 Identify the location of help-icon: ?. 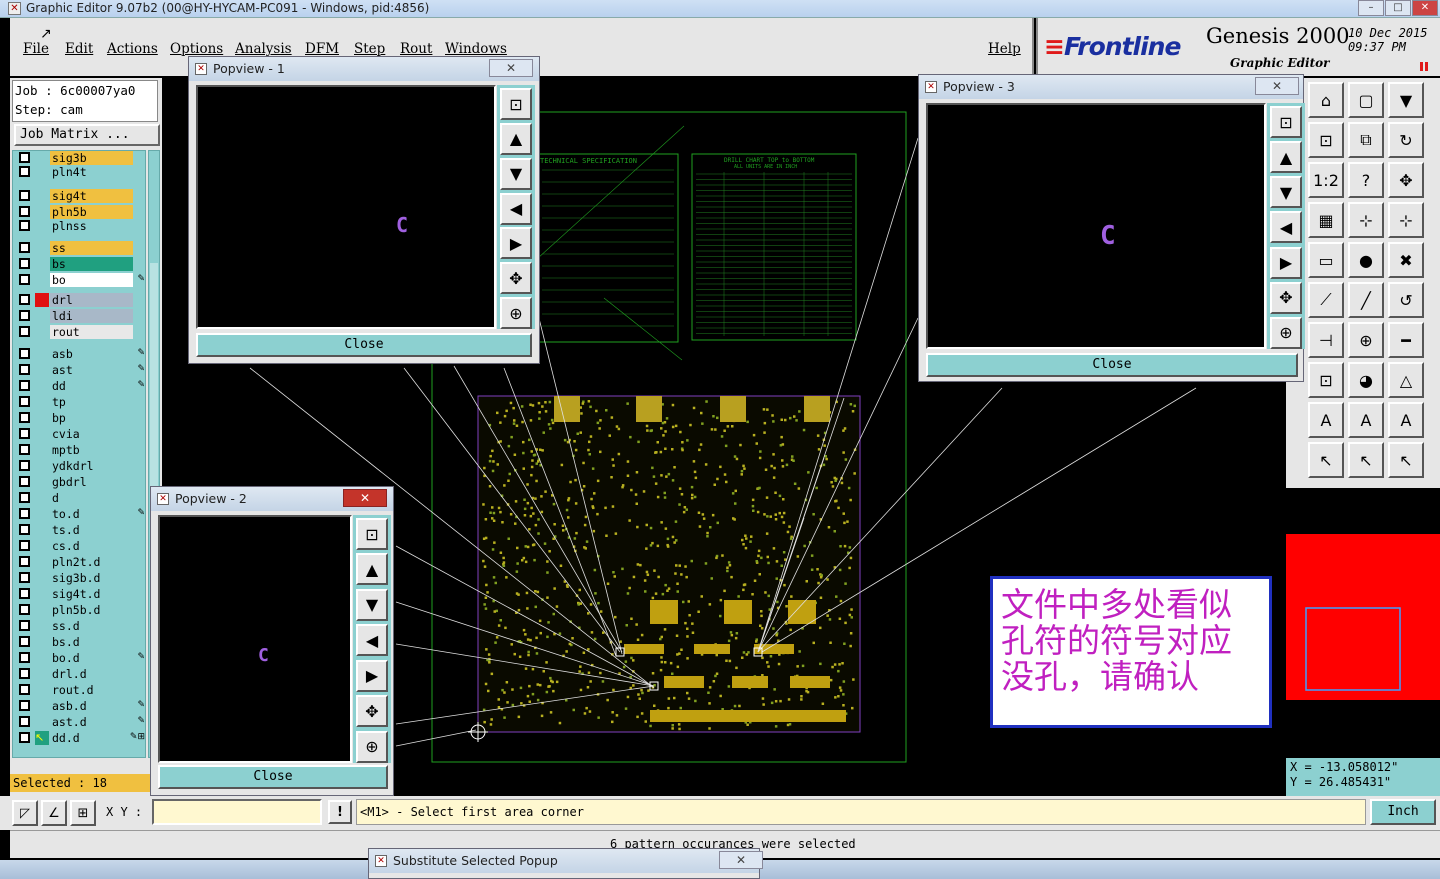
(1366, 180).